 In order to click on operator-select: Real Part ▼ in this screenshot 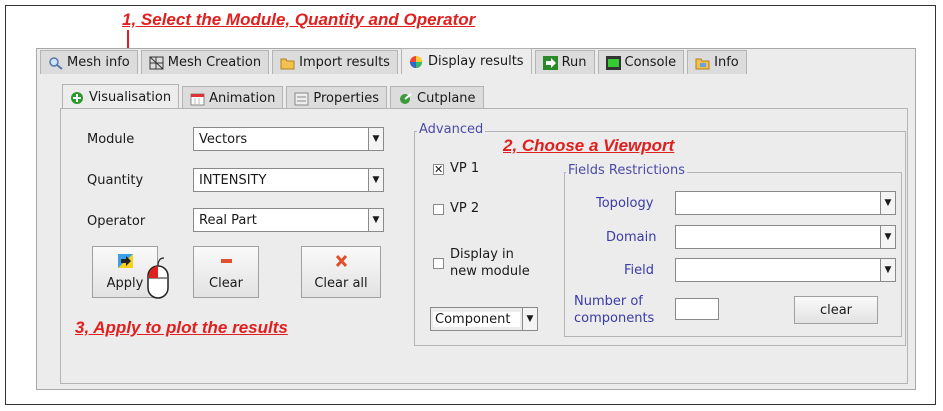, I will do `click(288, 220)`.